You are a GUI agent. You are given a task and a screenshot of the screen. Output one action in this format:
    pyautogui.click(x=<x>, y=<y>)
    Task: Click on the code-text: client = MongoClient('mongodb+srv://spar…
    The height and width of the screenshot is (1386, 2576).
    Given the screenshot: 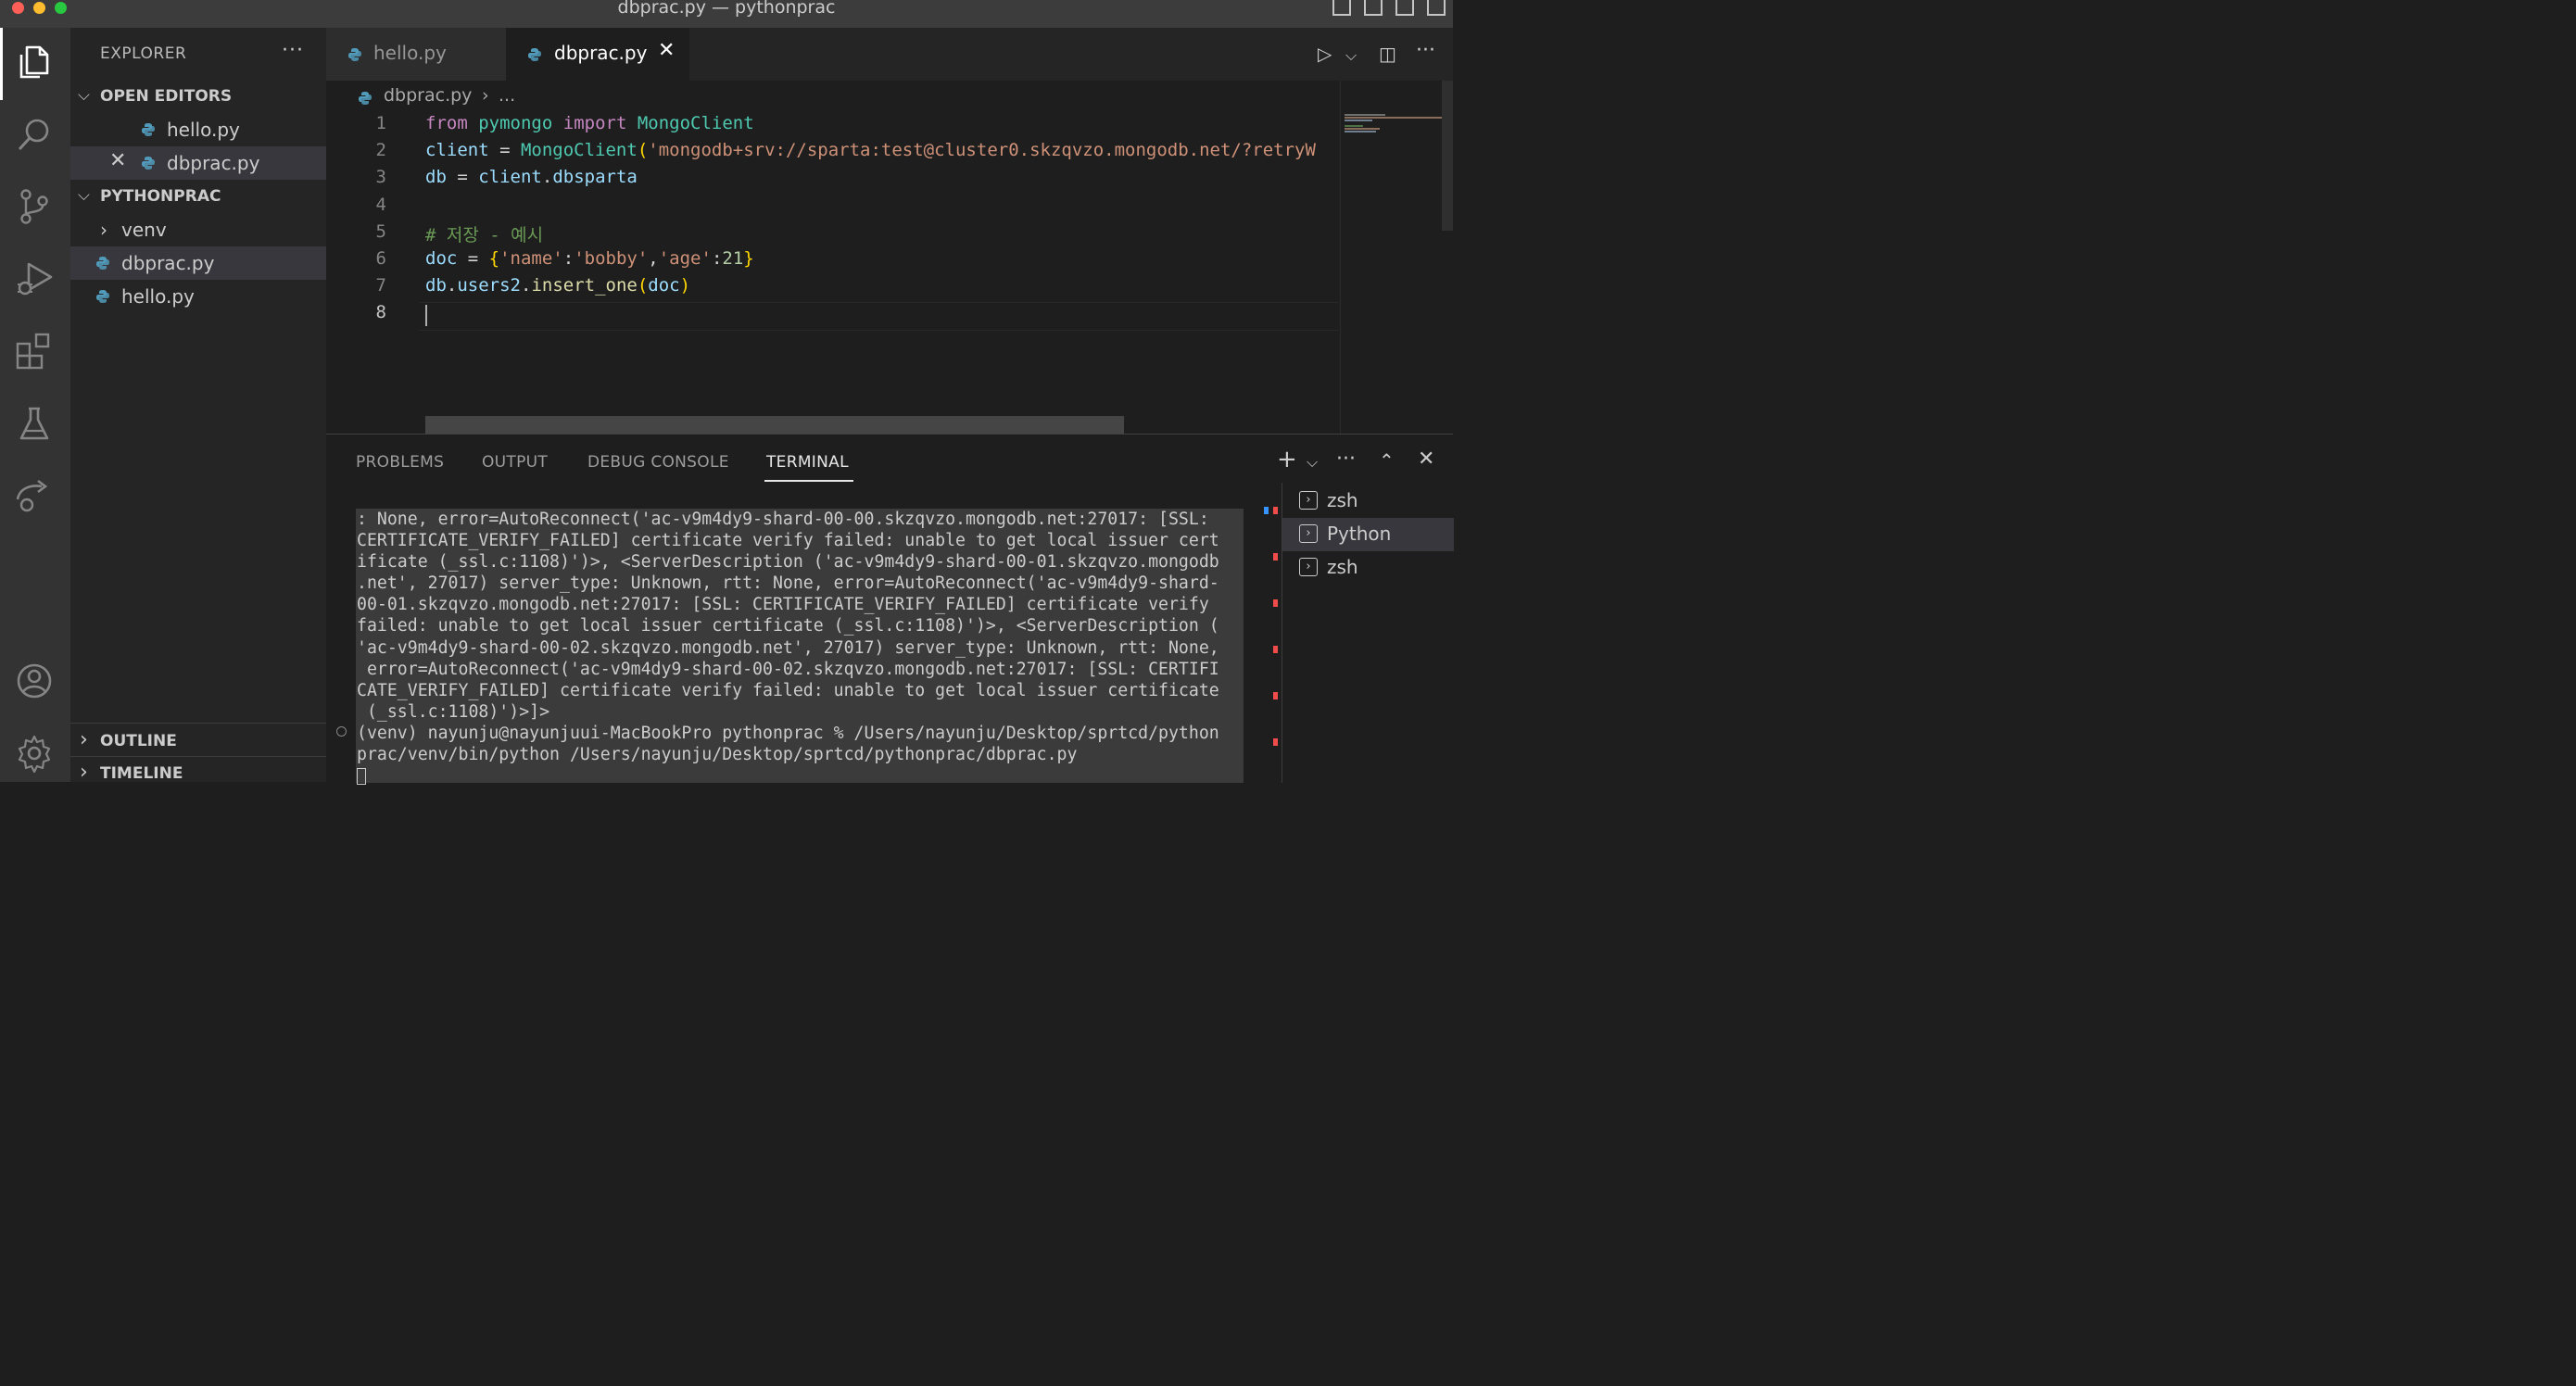 What is the action you would take?
    pyautogui.click(x=870, y=150)
    